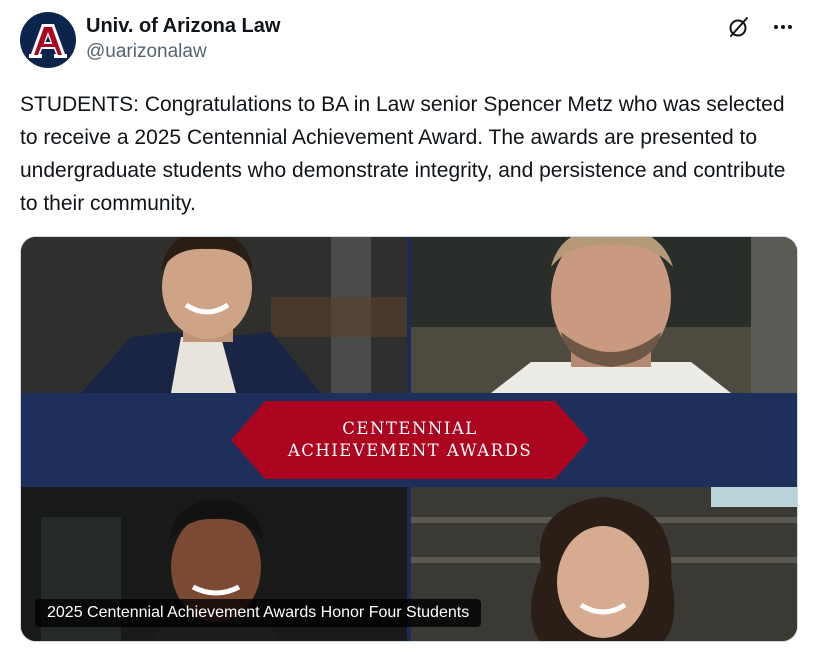  What do you see at coordinates (604, 315) in the screenshot?
I see `photo-student-top-right` at bounding box center [604, 315].